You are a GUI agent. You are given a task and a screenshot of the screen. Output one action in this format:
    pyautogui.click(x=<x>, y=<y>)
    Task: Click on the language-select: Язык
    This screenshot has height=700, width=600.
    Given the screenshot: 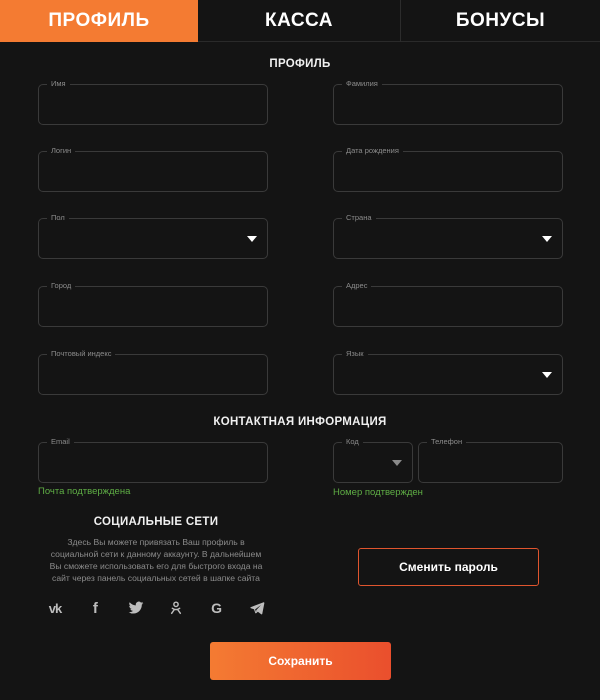 What is the action you would take?
    pyautogui.click(x=448, y=372)
    